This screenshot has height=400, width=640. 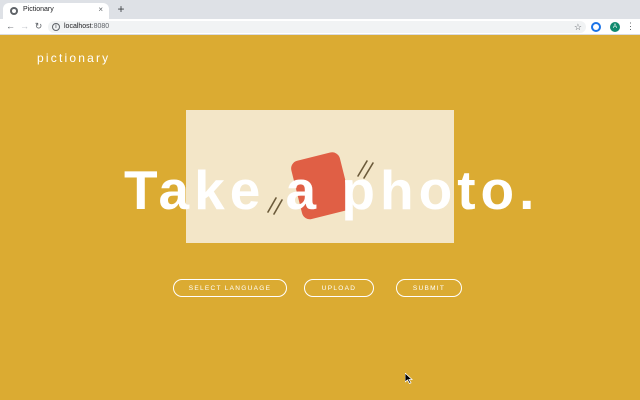 I want to click on browser-tab: Pictionary ×, so click(x=56, y=11).